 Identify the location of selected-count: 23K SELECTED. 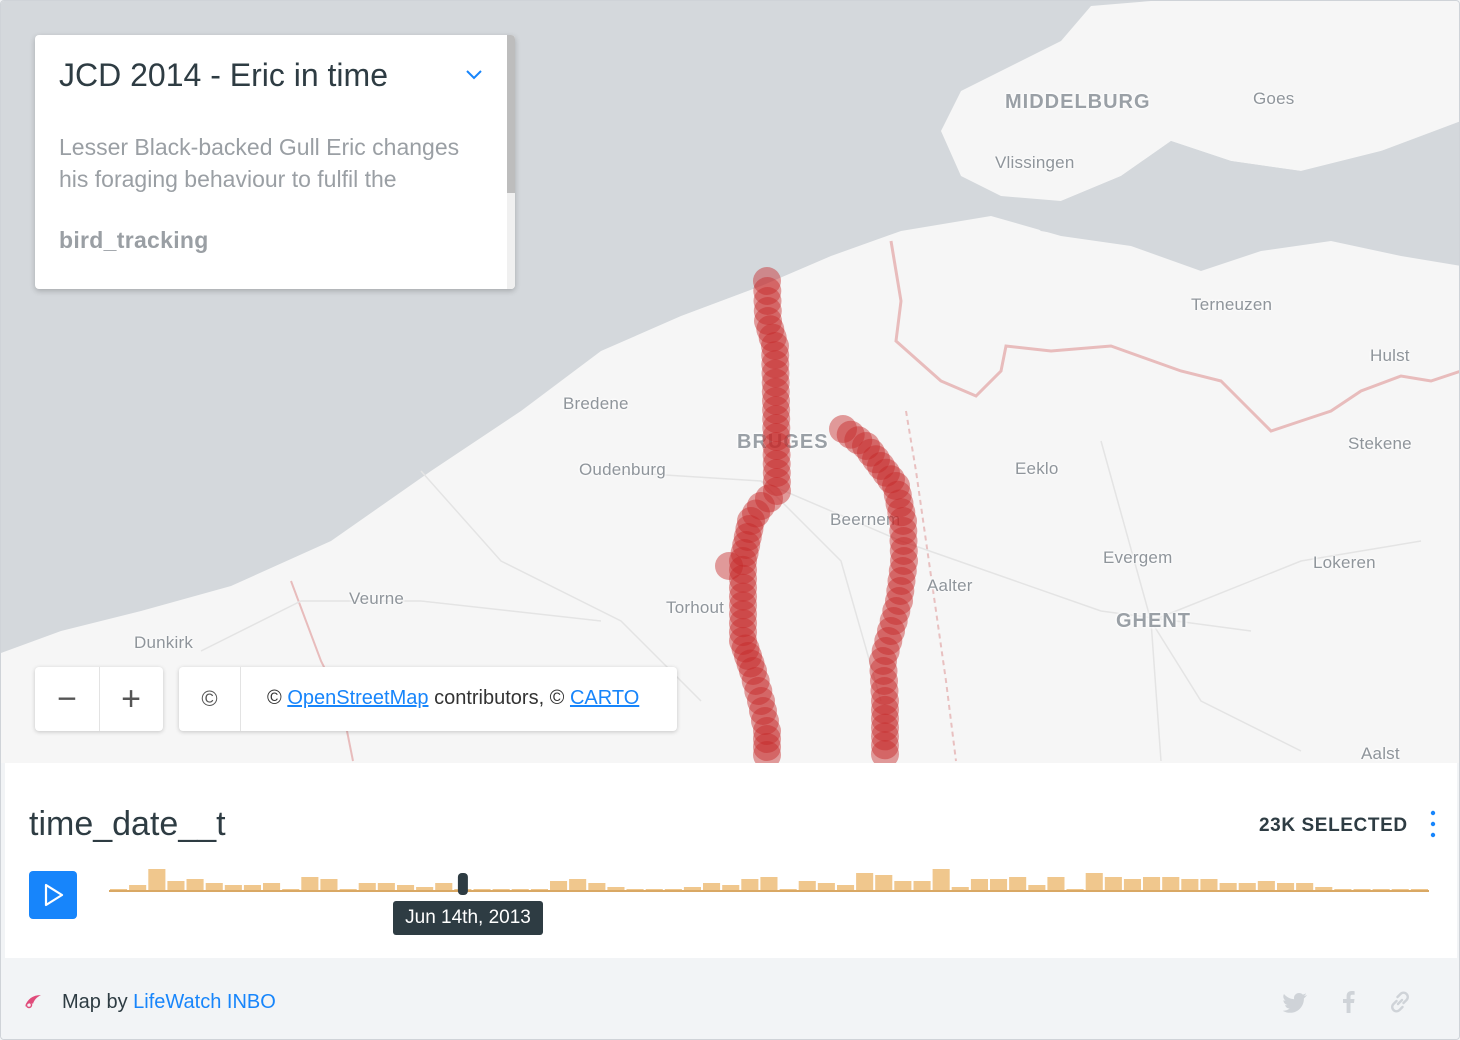
(1333, 825).